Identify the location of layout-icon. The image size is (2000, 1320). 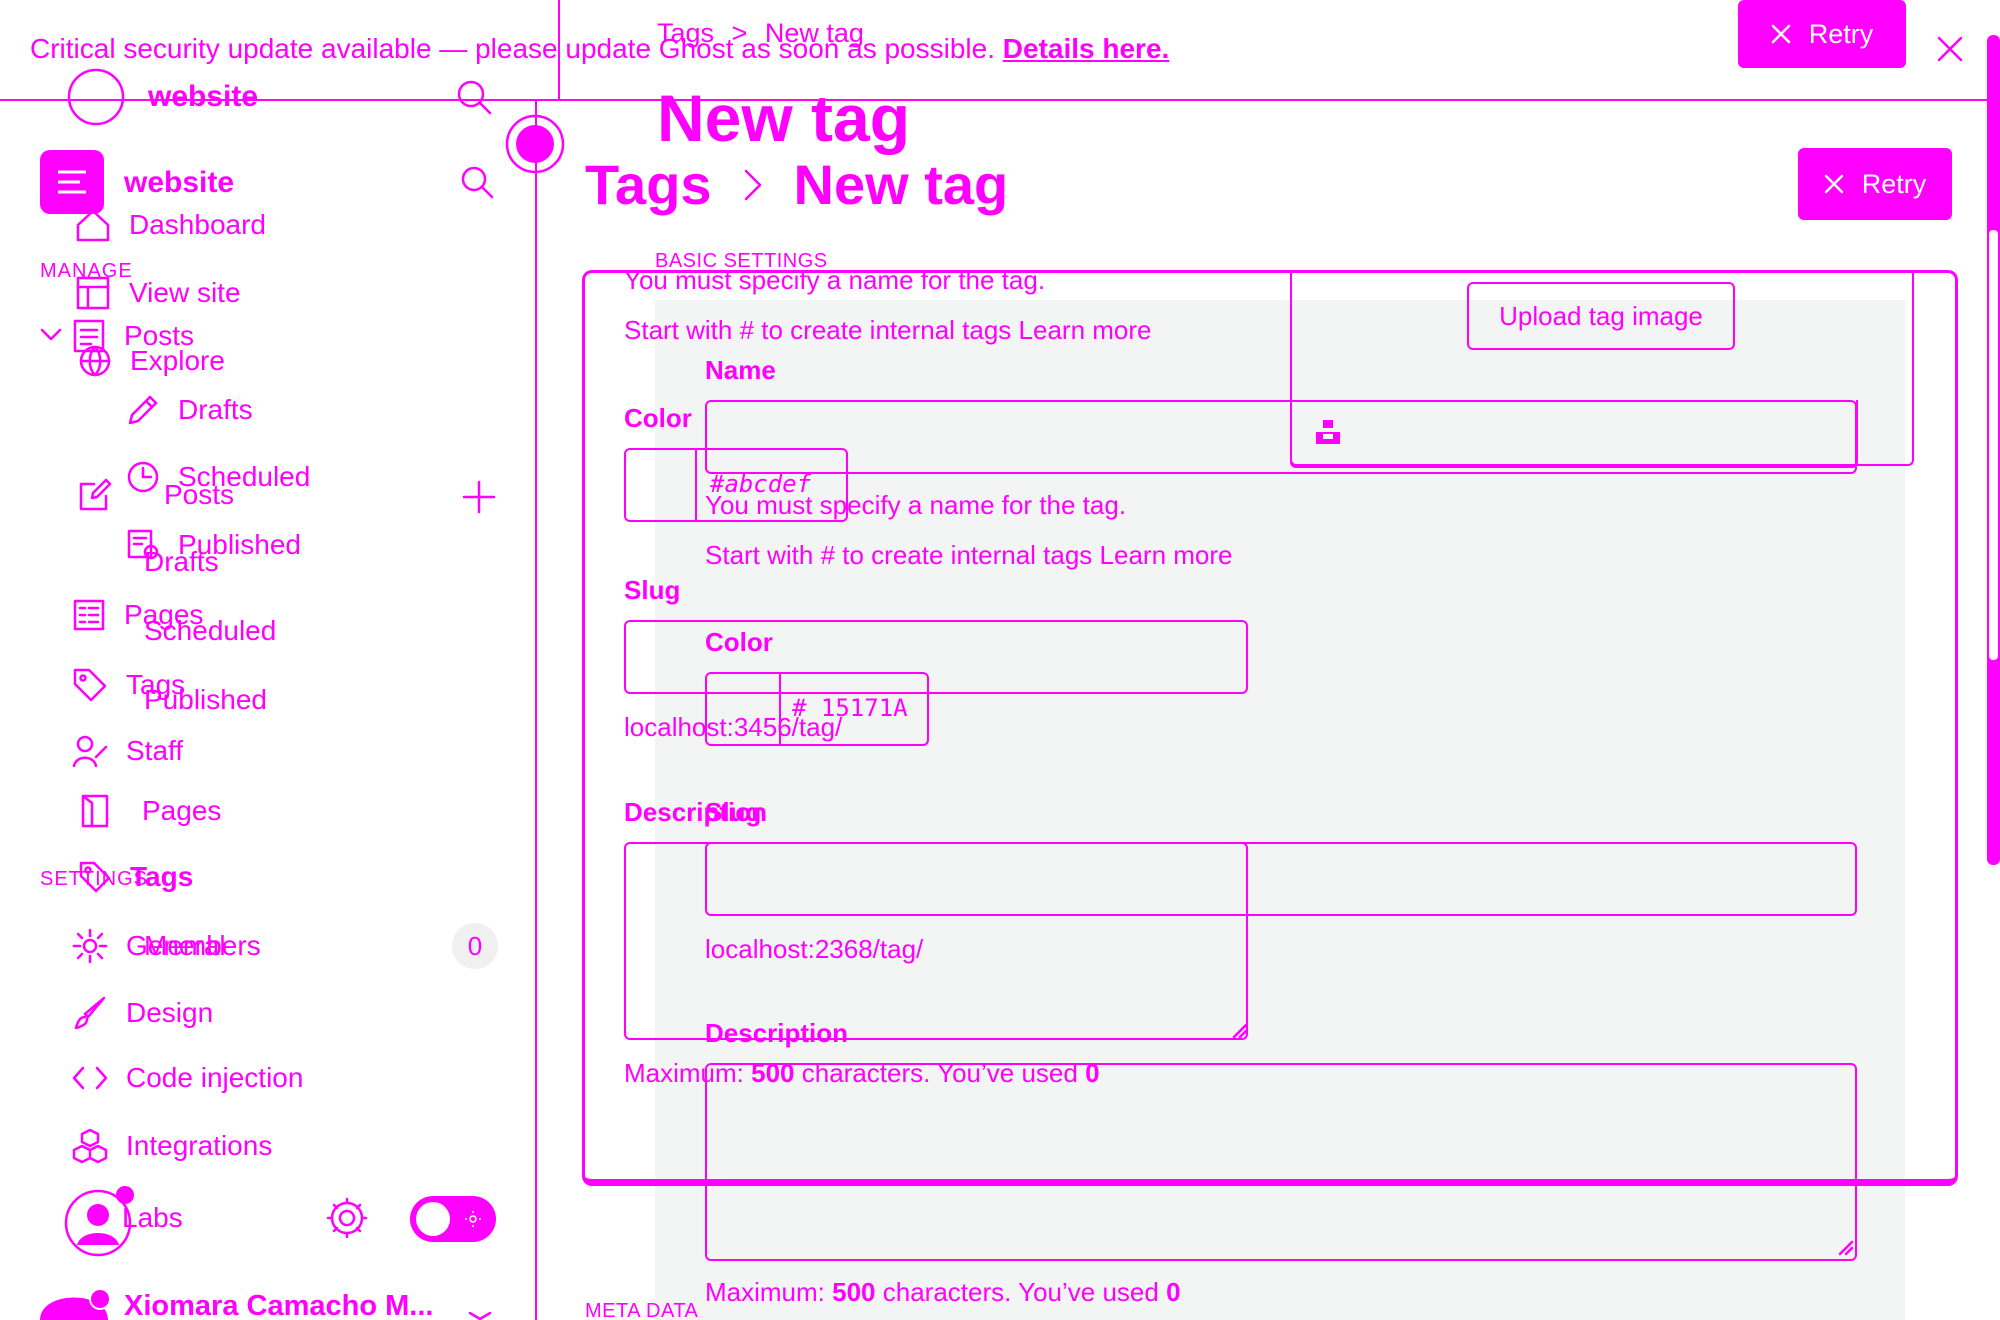
(93, 293).